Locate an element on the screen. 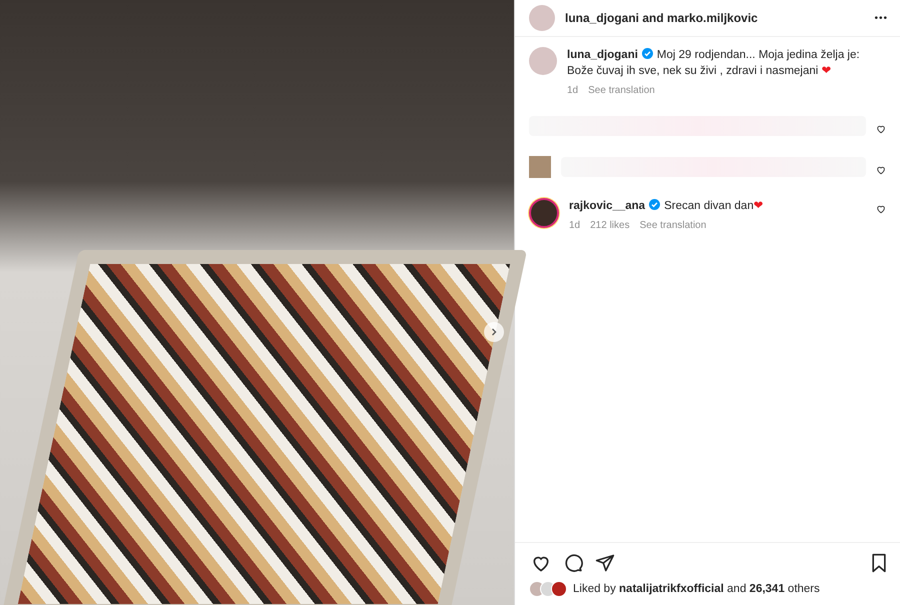 The image size is (900, 605). comment-time: 1d is located at coordinates (574, 225).